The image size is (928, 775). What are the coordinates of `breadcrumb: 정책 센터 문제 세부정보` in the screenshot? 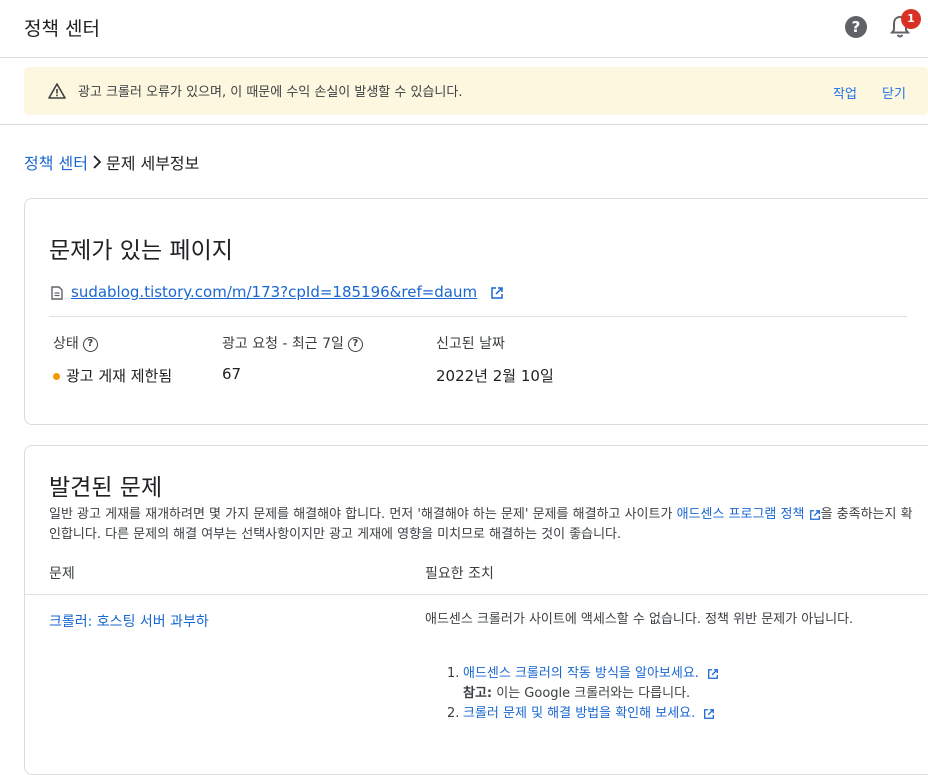 It's located at (111, 162).